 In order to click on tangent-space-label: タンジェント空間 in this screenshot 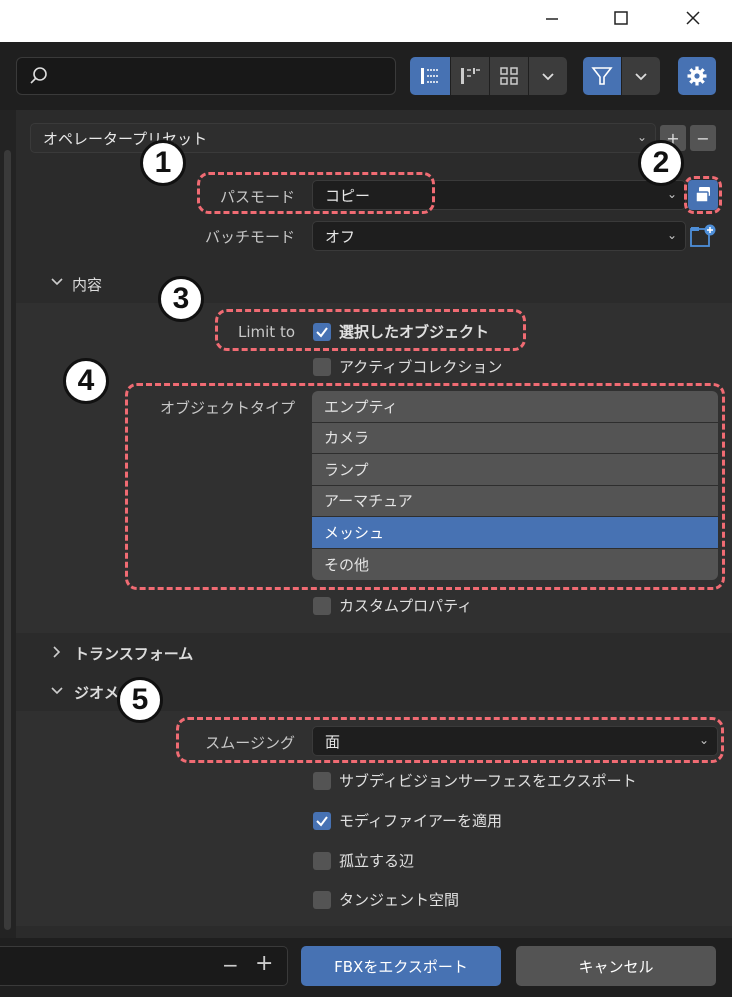, I will do `click(399, 900)`.